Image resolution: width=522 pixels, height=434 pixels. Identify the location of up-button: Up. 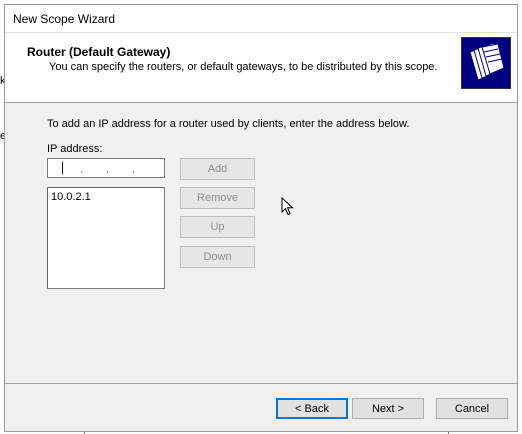
(217, 227).